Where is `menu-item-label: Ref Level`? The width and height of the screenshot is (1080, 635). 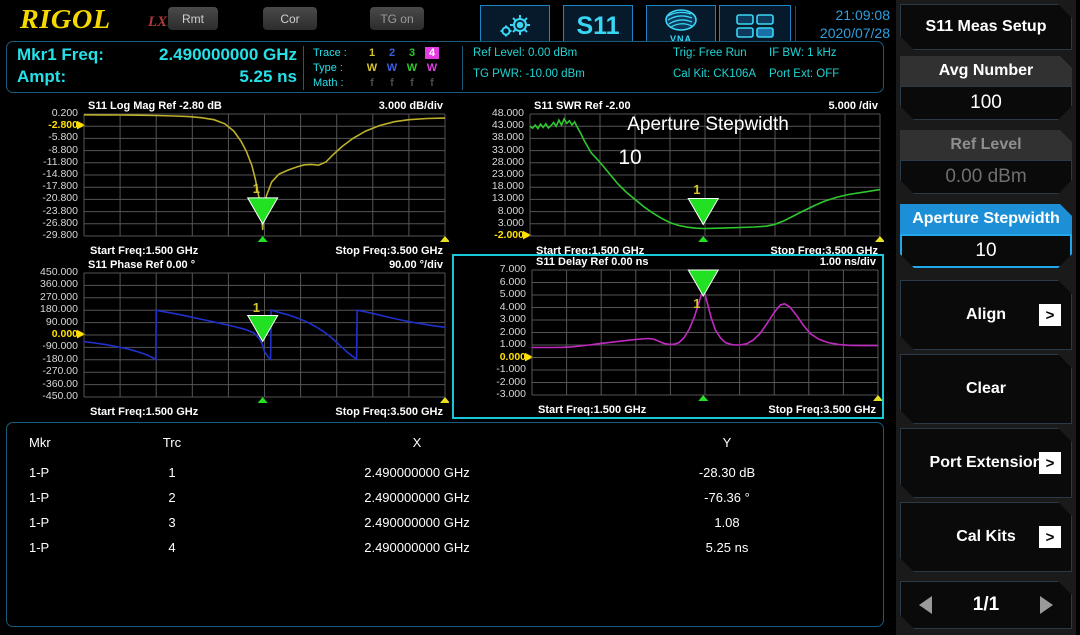
menu-item-label: Ref Level is located at coordinates (986, 144).